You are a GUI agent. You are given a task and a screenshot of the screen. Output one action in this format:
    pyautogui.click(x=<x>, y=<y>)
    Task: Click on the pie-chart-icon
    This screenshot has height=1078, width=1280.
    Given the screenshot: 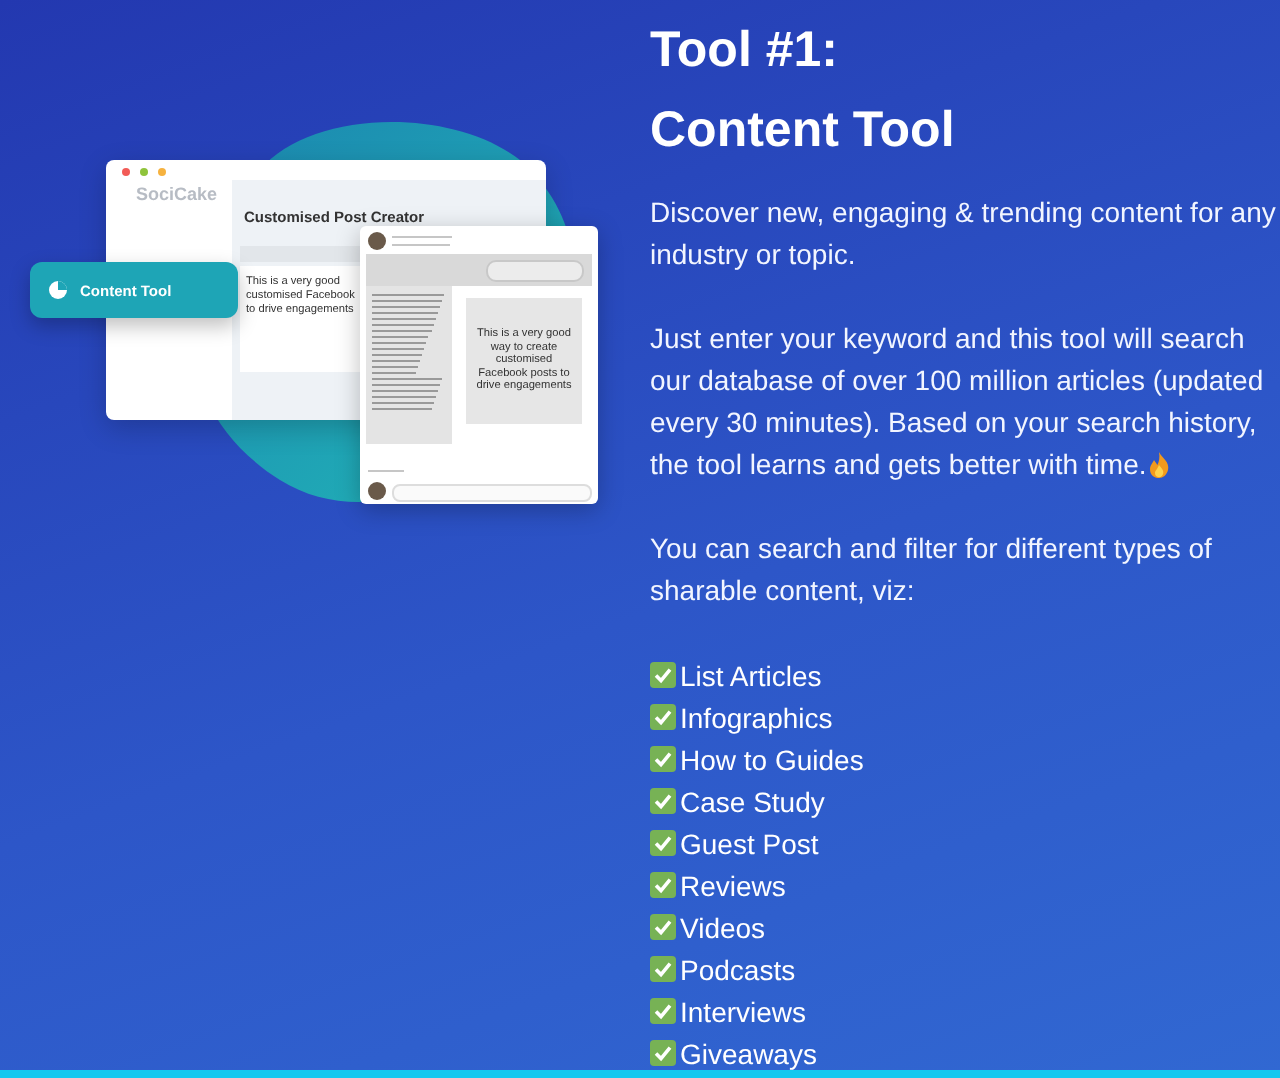 What is the action you would take?
    pyautogui.click(x=58, y=290)
    